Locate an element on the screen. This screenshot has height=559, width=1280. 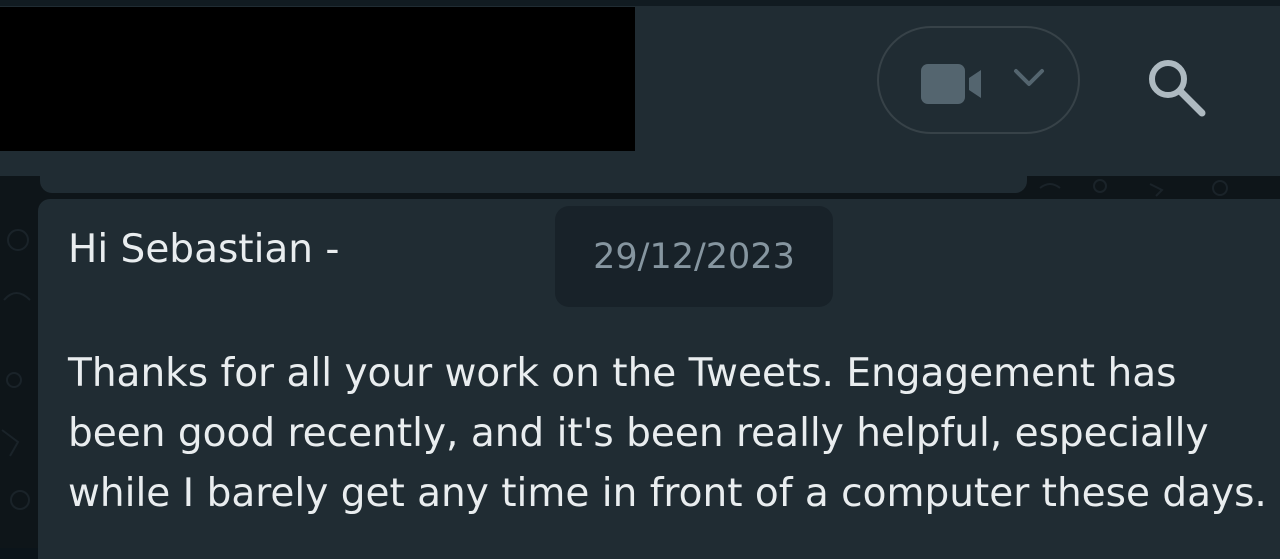
video-call-button is located at coordinates (978, 80).